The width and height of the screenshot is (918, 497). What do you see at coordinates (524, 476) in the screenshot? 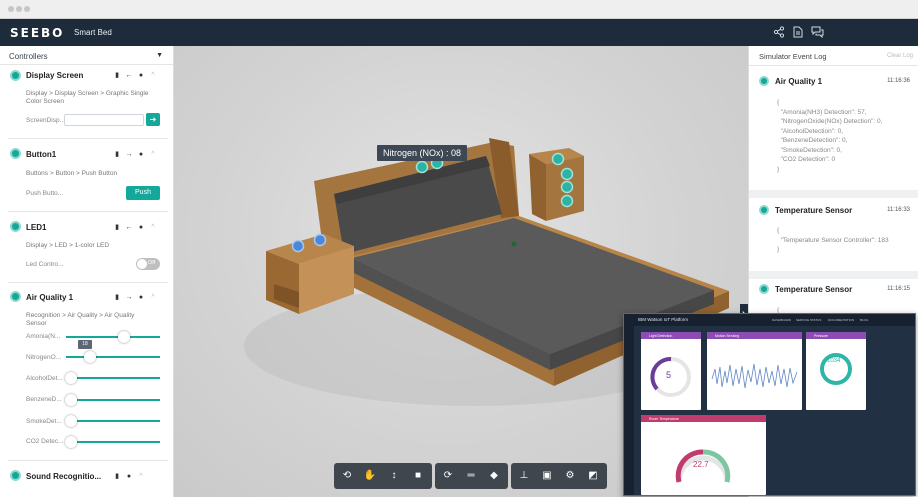
I see `hierarchy-icon: ⊥` at bounding box center [524, 476].